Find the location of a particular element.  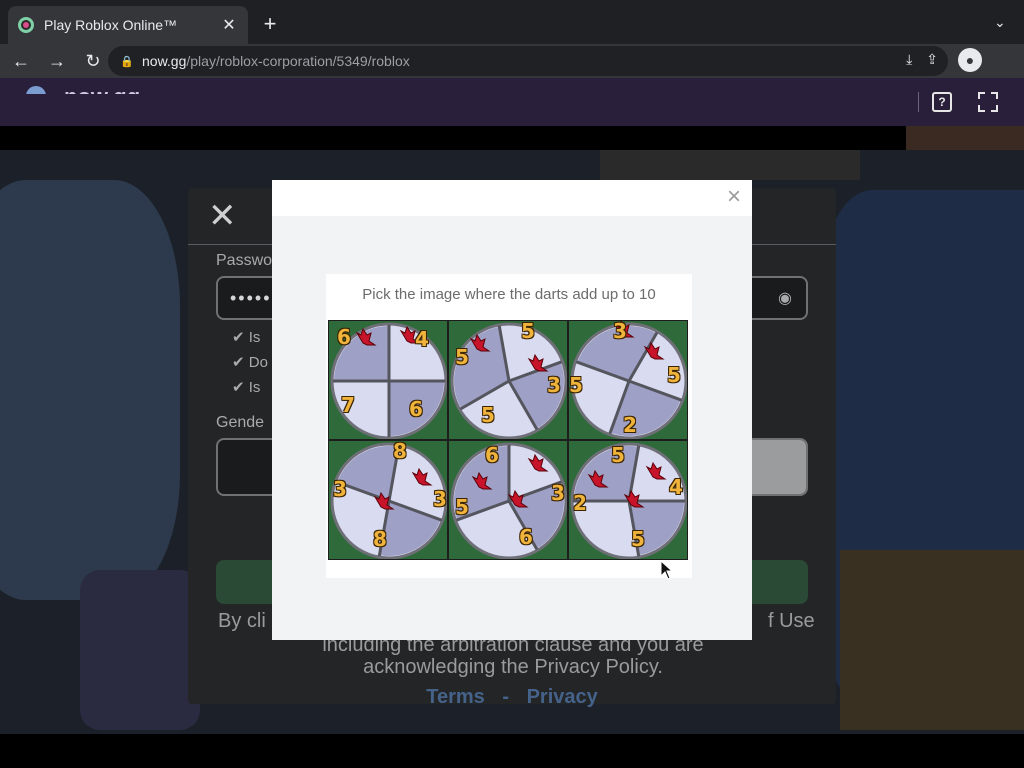

captcha-tile-6: 5425 is located at coordinates (628, 500).